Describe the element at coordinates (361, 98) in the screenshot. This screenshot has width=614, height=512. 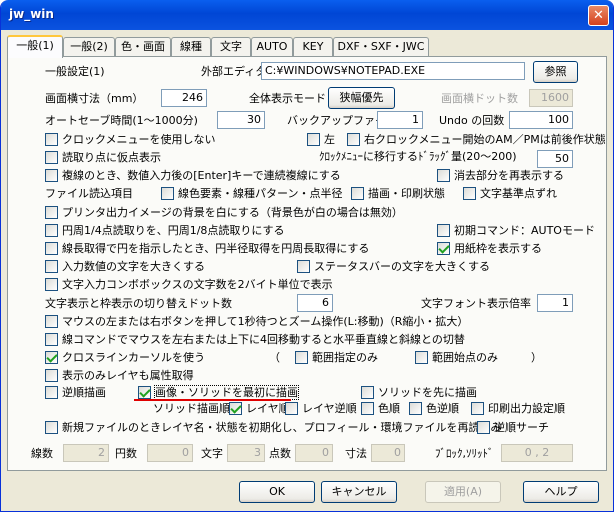
I see `full-mode-button: 狭幅優先` at that location.